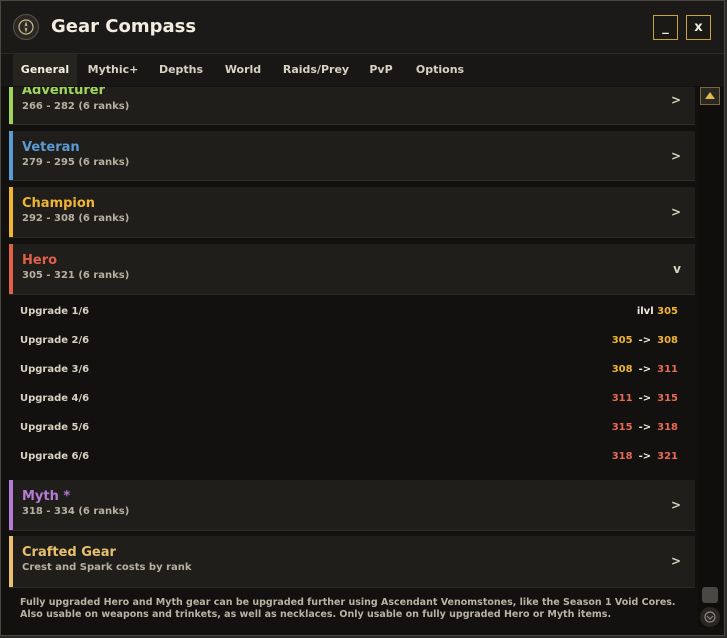 Image resolution: width=727 pixels, height=638 pixels. Describe the element at coordinates (55, 427) in the screenshot. I see `upgrade-rank: Upgrade 5/6` at that location.